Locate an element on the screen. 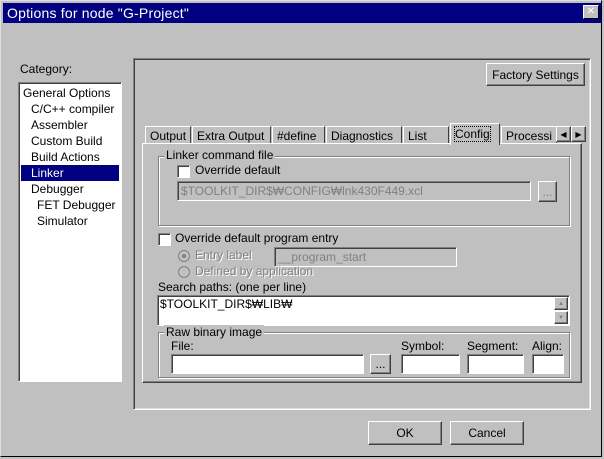  cancel-button: Cancel is located at coordinates (487, 433).